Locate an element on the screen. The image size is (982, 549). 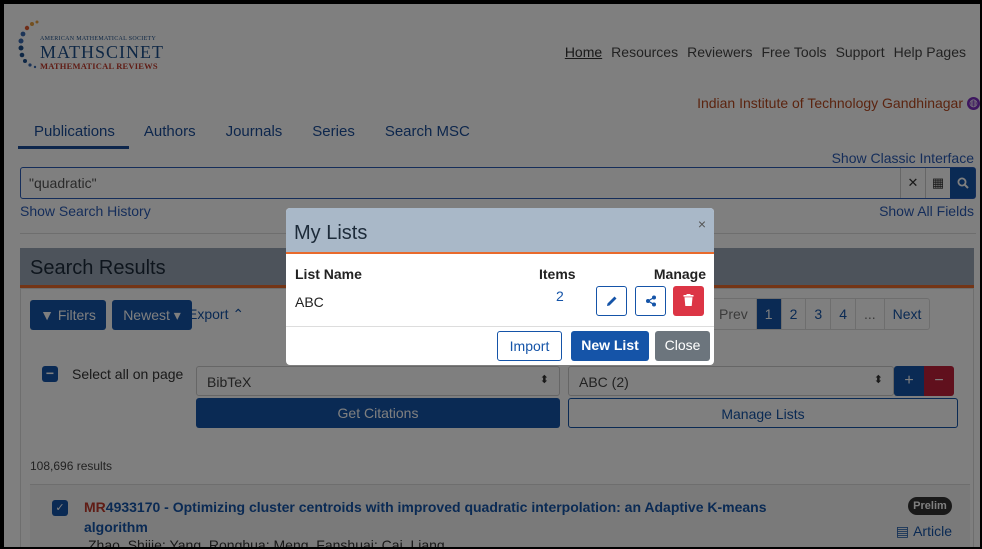
edit-list-button is located at coordinates (611, 301).